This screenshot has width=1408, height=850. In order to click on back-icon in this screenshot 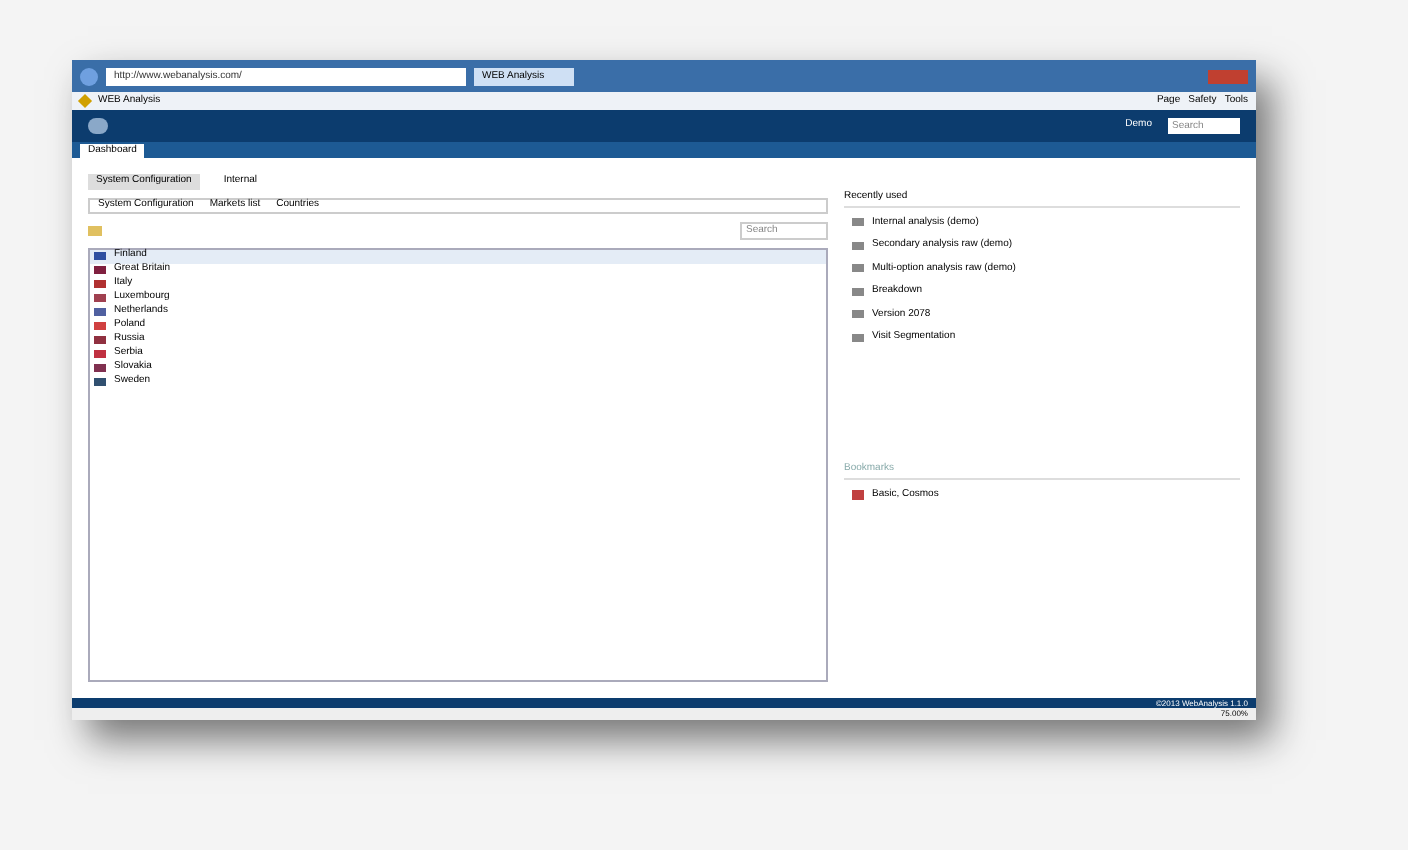, I will do `click(89, 76)`.